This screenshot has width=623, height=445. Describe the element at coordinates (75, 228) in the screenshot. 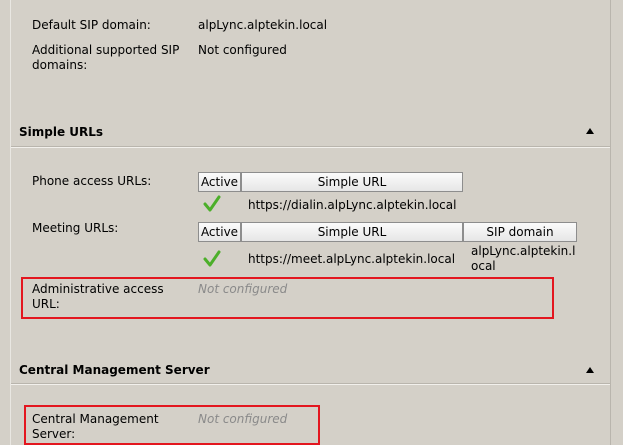

I see `meeting-urls-label: Meeting URLs:` at that location.